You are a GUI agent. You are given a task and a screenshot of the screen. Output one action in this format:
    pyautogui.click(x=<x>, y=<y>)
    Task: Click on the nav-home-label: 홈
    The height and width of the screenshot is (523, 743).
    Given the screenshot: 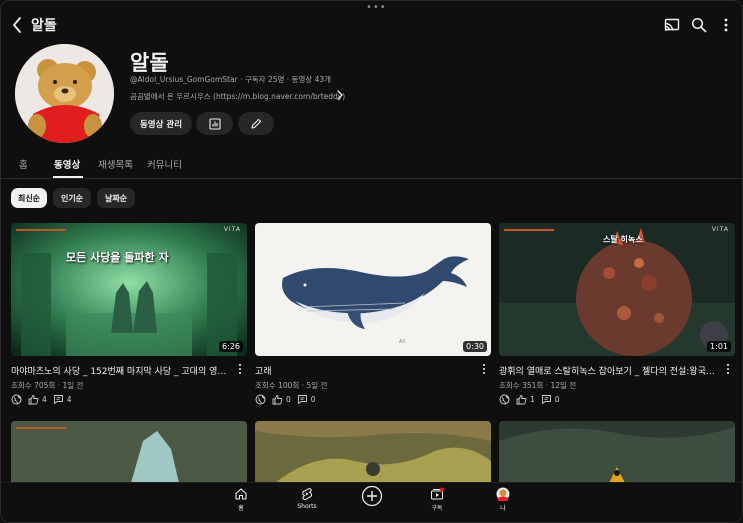 What is the action you would take?
    pyautogui.click(x=241, y=508)
    